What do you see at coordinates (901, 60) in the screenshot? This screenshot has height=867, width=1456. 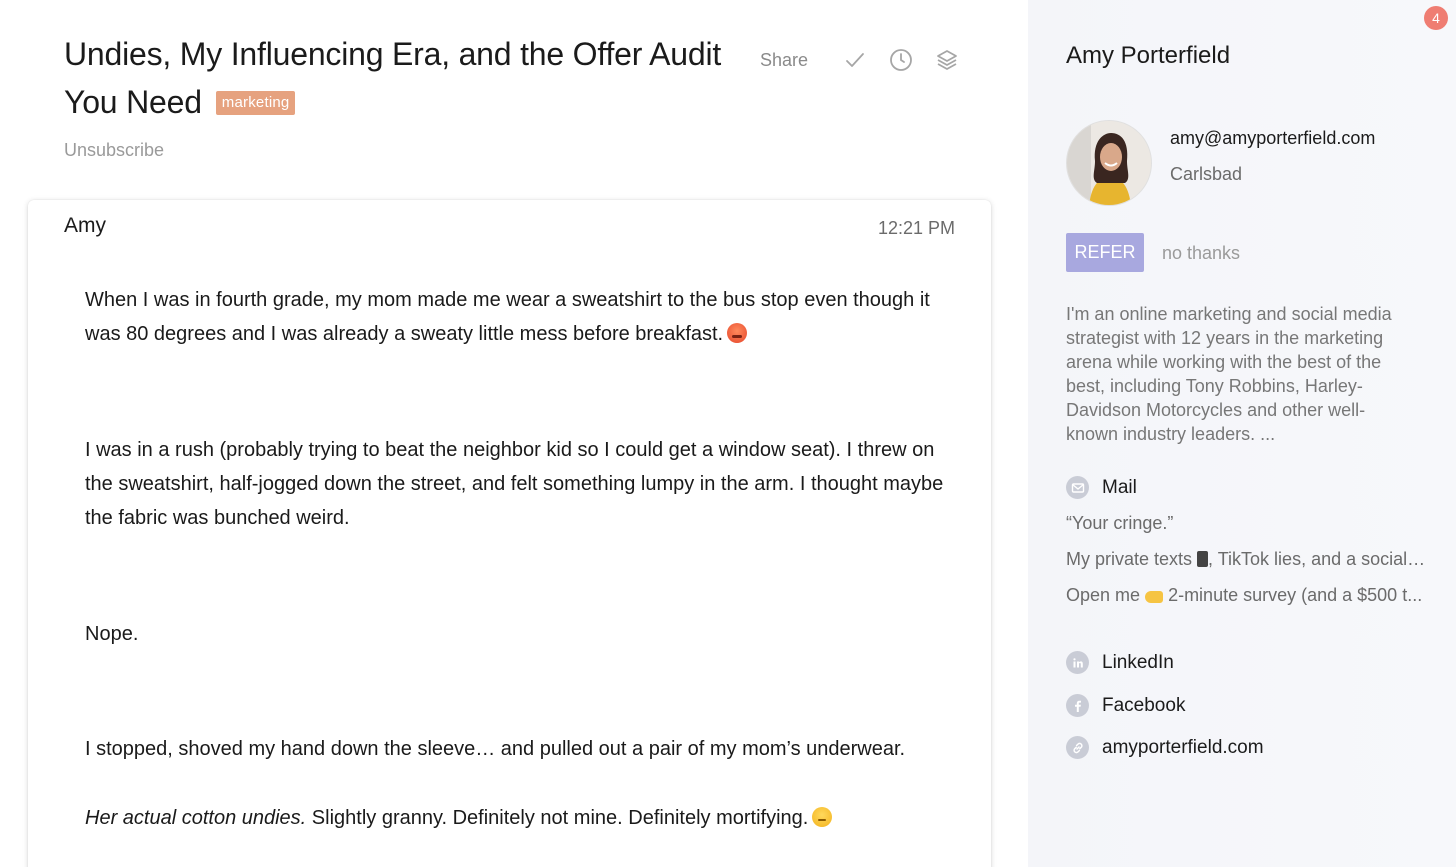 I see `clock-icon` at bounding box center [901, 60].